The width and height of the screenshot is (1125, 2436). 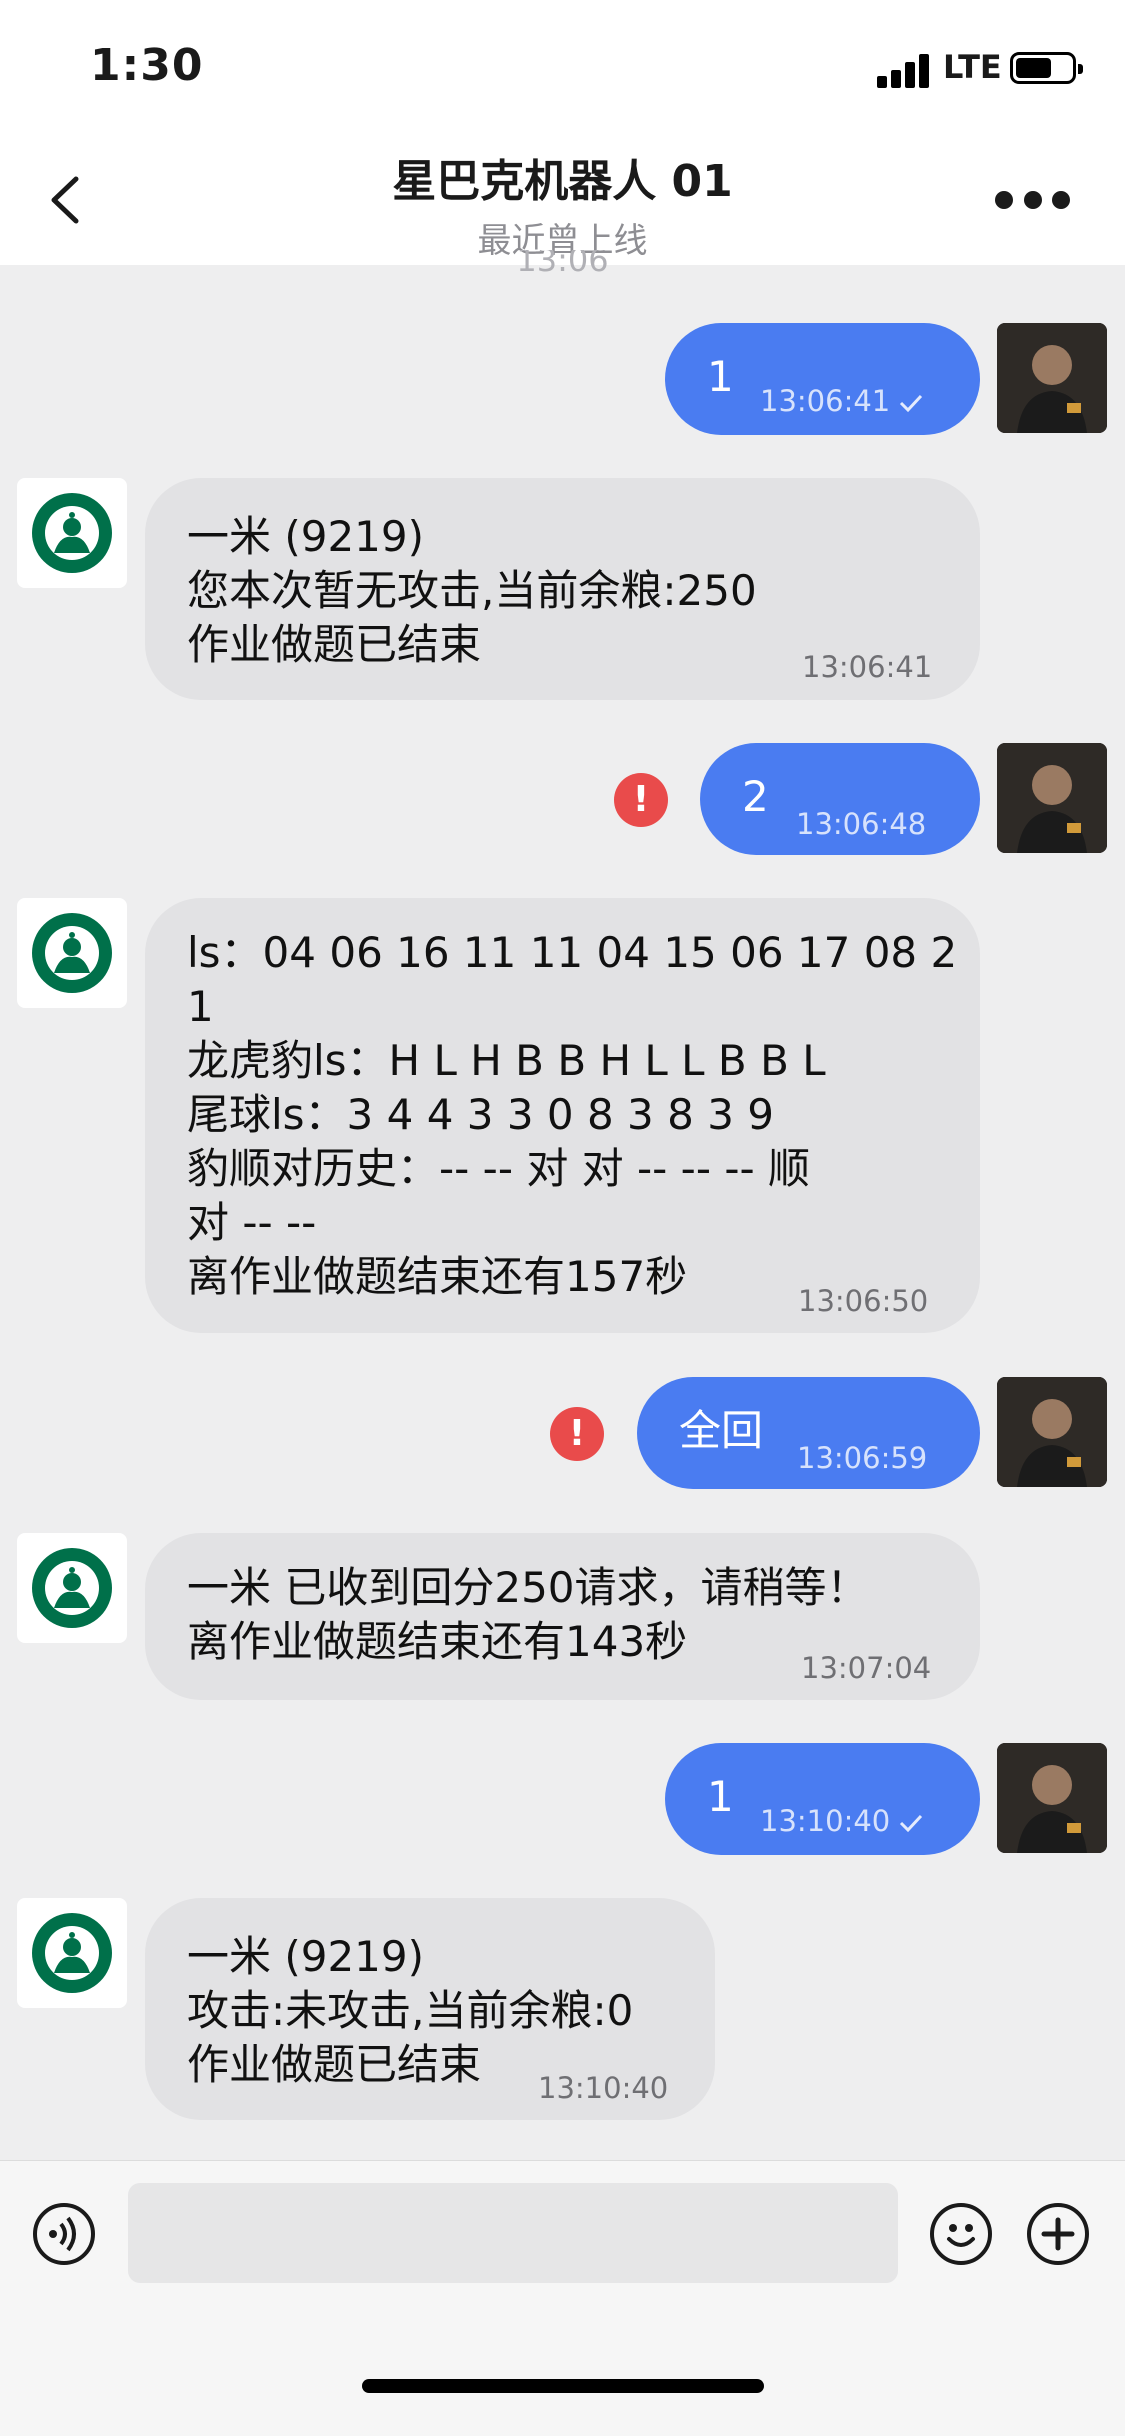 What do you see at coordinates (562, 181) in the screenshot?
I see `chat-title: 星巴克机器人 01` at bounding box center [562, 181].